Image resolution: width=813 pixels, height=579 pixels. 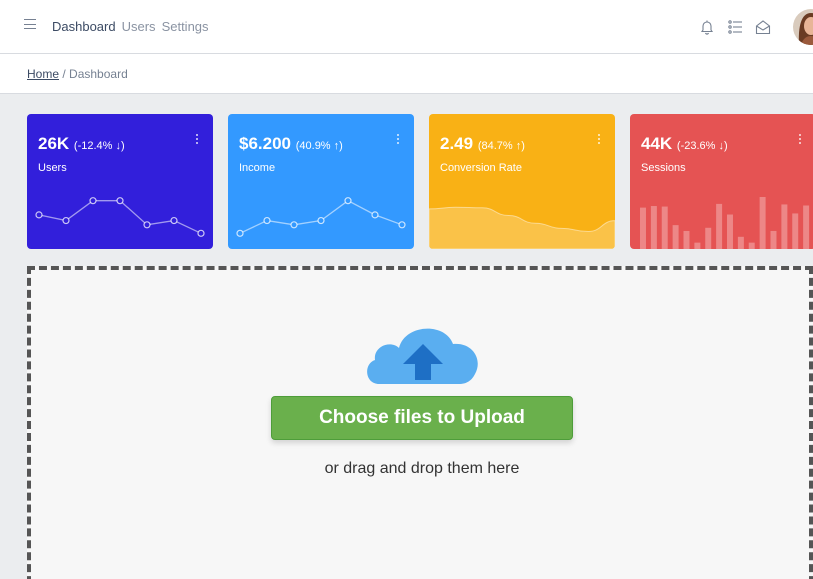 I want to click on bell-icon, so click(x=707, y=27).